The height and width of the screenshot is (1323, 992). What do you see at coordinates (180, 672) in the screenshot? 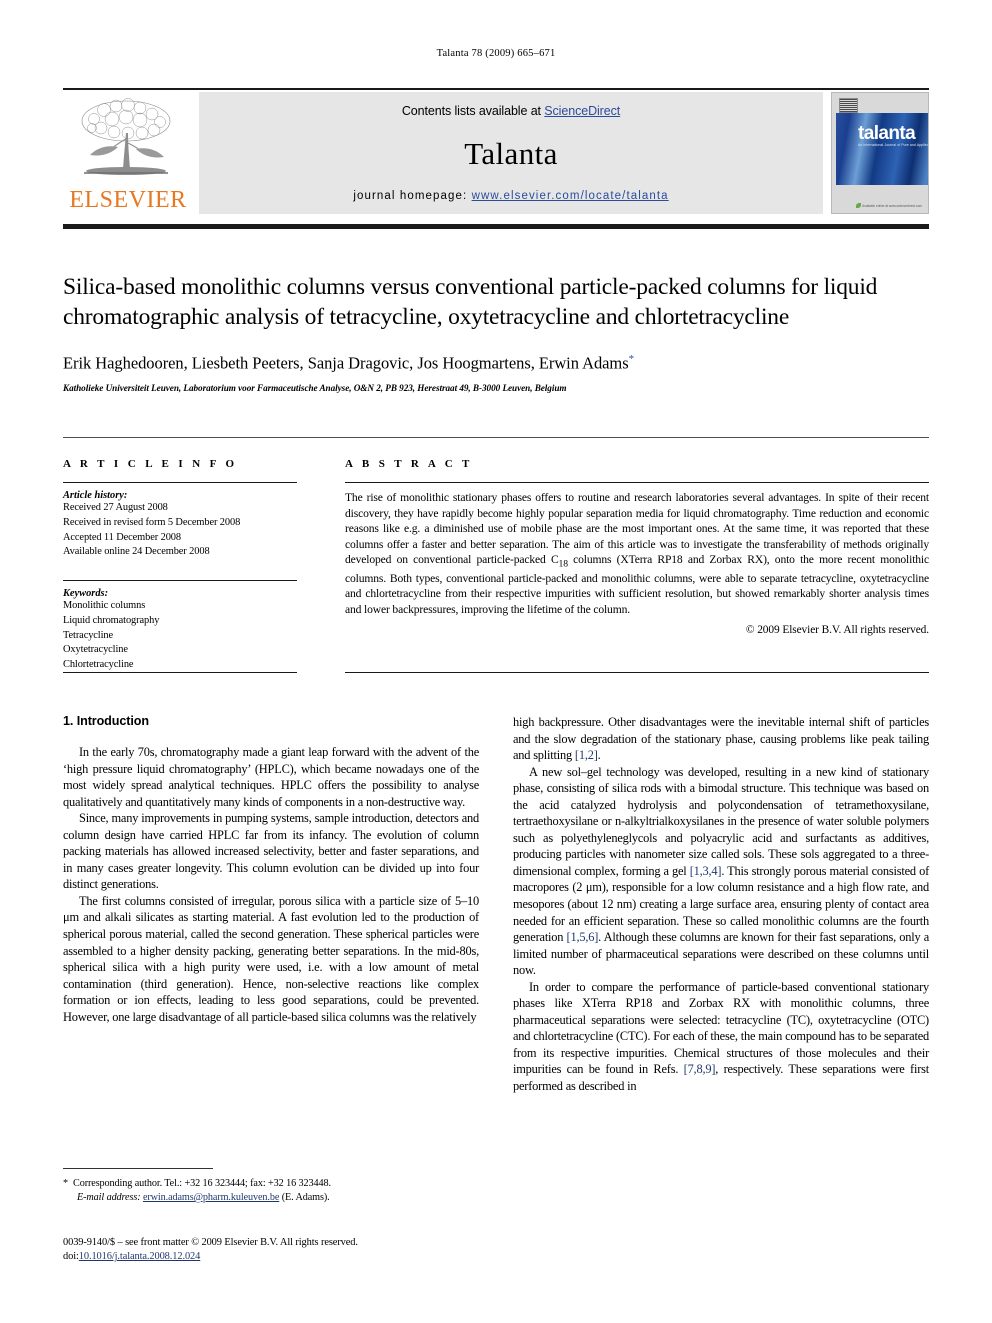
I see `info-bottom-rule` at bounding box center [180, 672].